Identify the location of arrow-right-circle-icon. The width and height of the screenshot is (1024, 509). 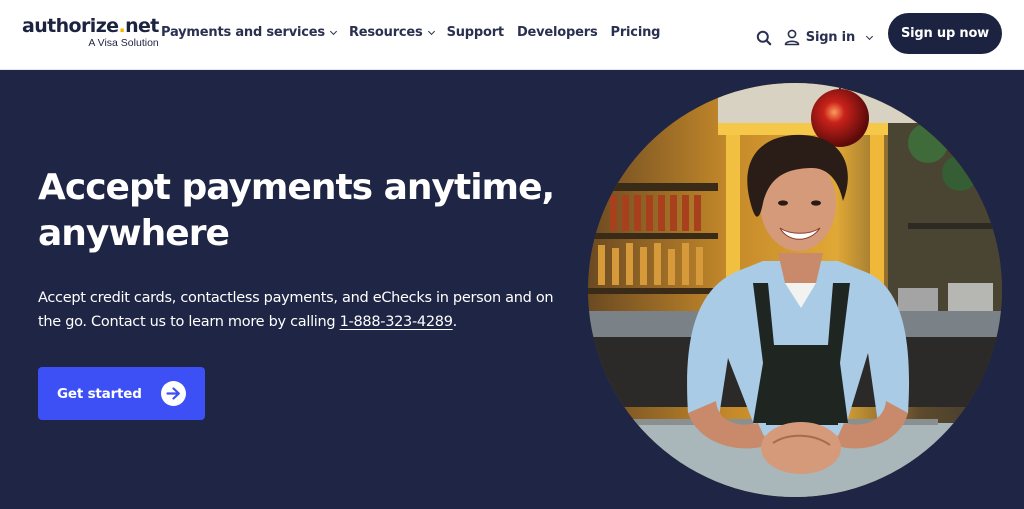
(173, 393).